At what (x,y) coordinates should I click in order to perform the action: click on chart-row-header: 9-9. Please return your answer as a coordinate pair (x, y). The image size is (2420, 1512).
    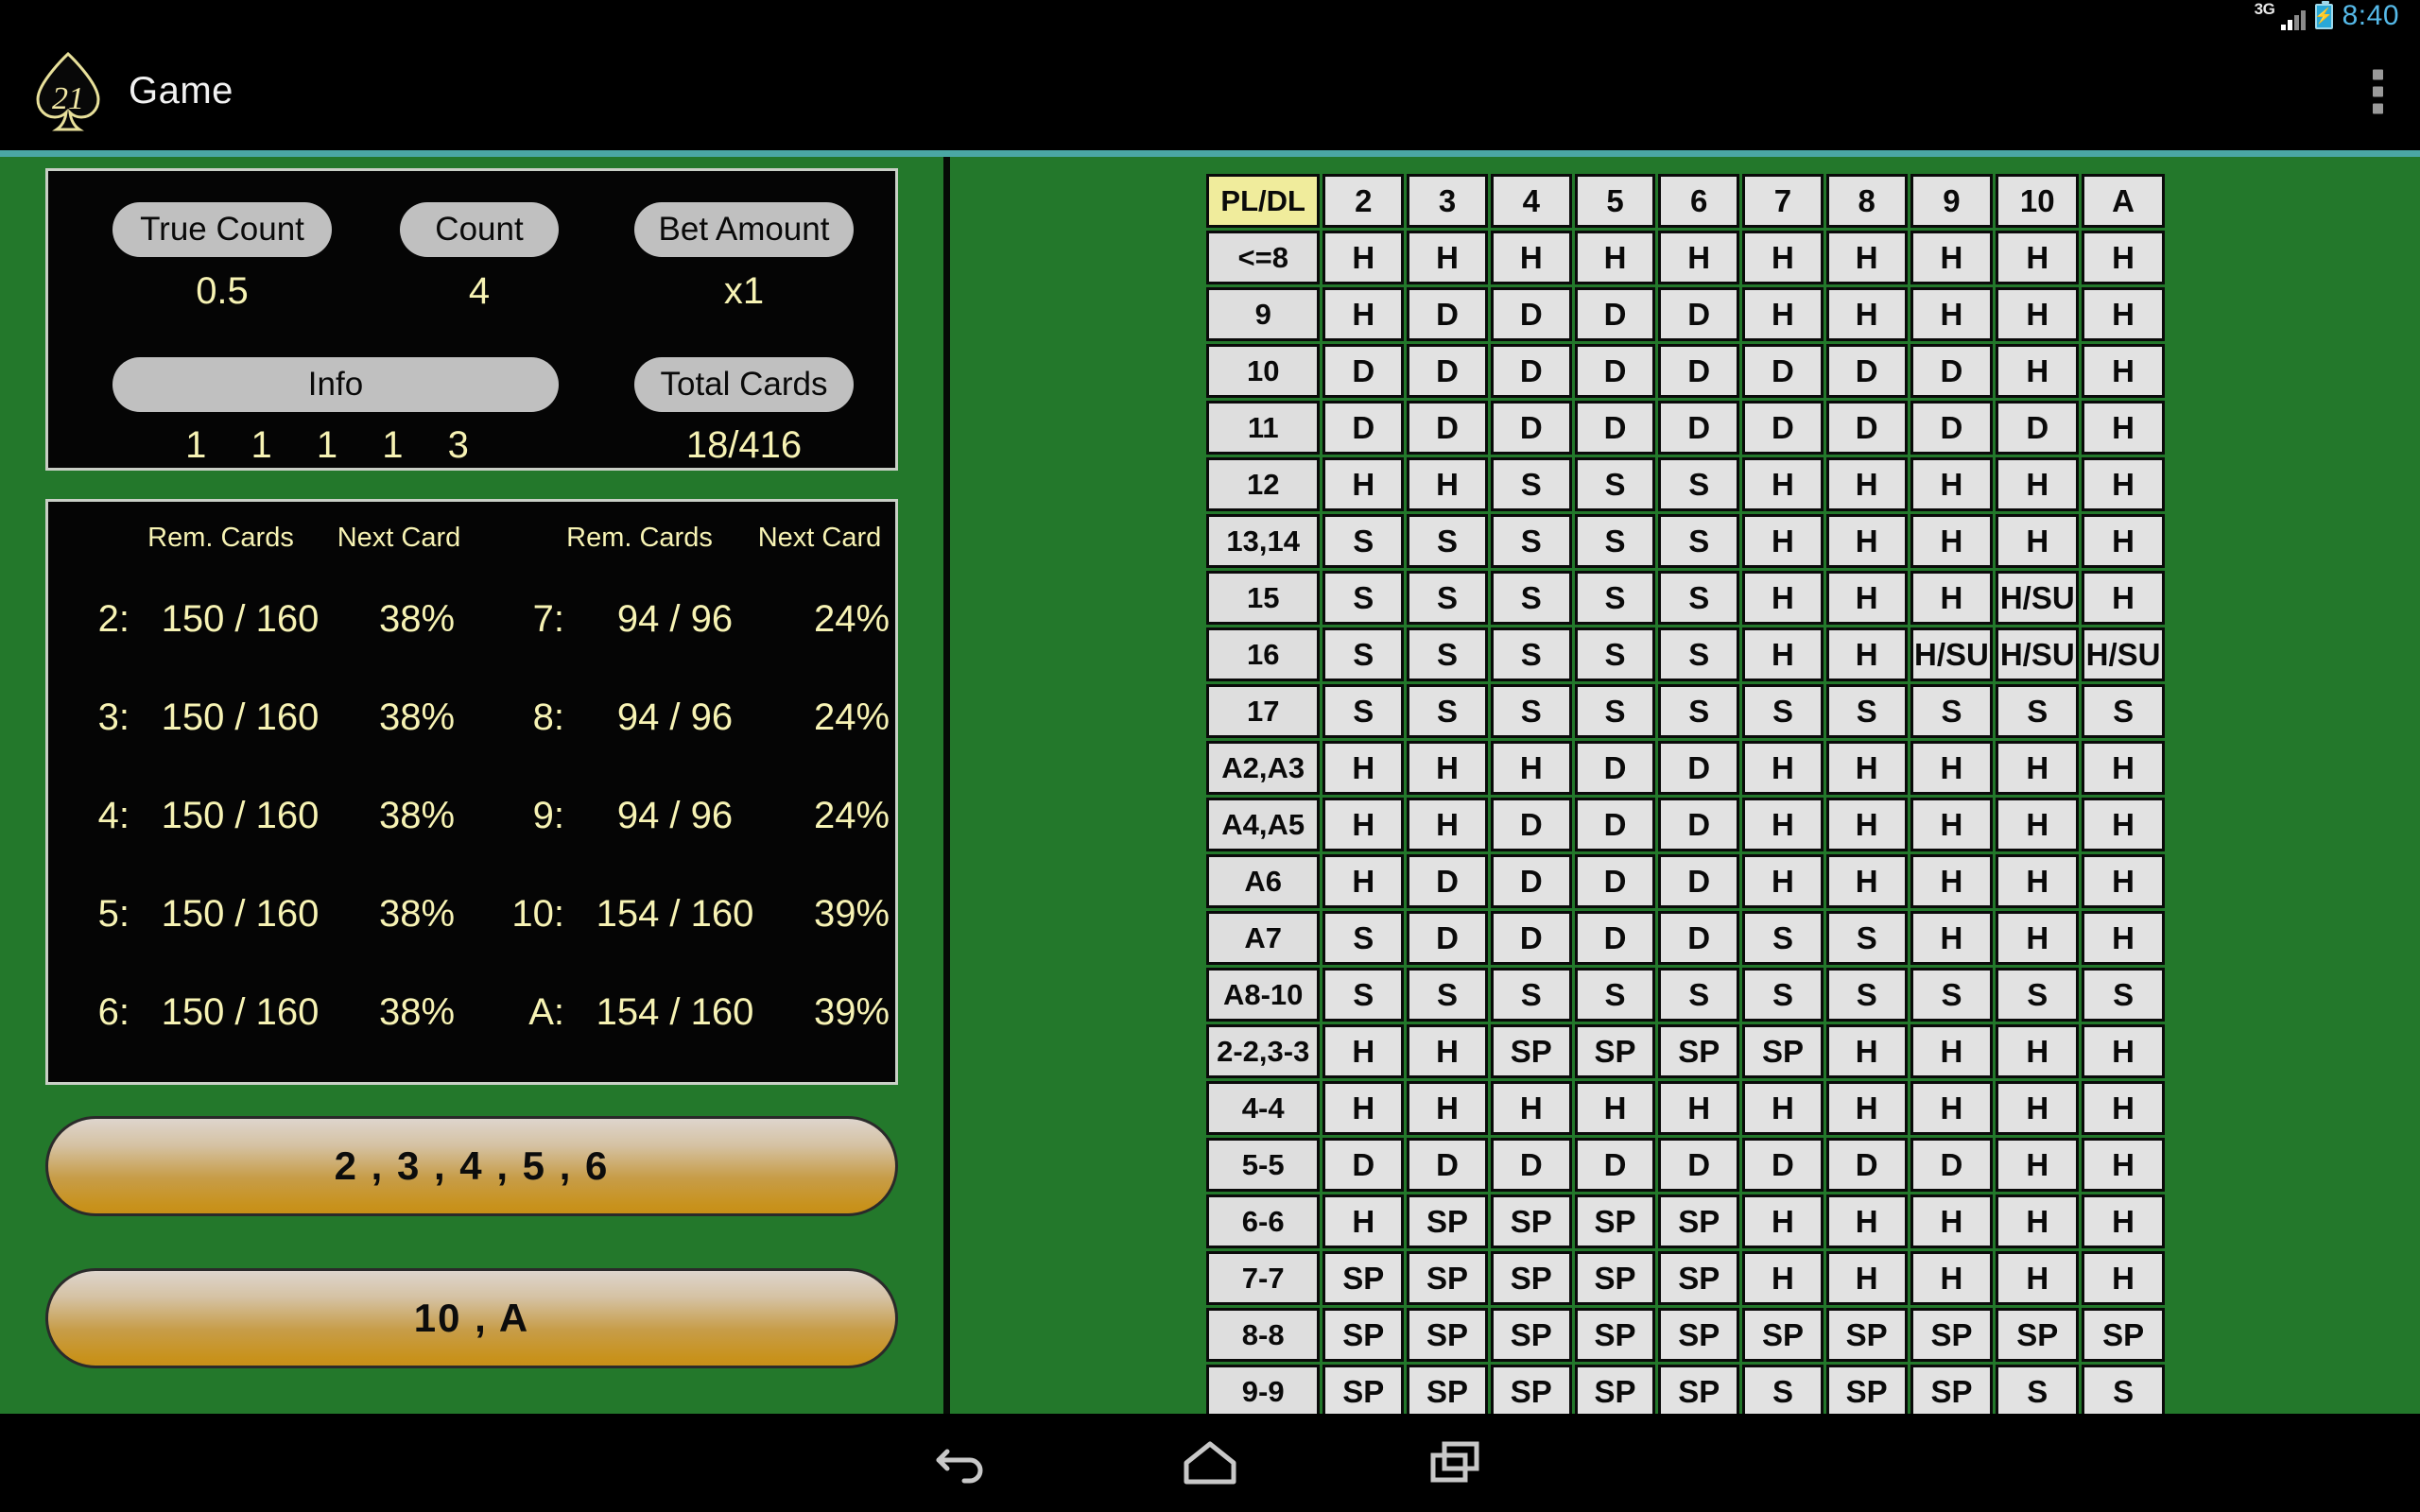
    Looking at the image, I should click on (1263, 1389).